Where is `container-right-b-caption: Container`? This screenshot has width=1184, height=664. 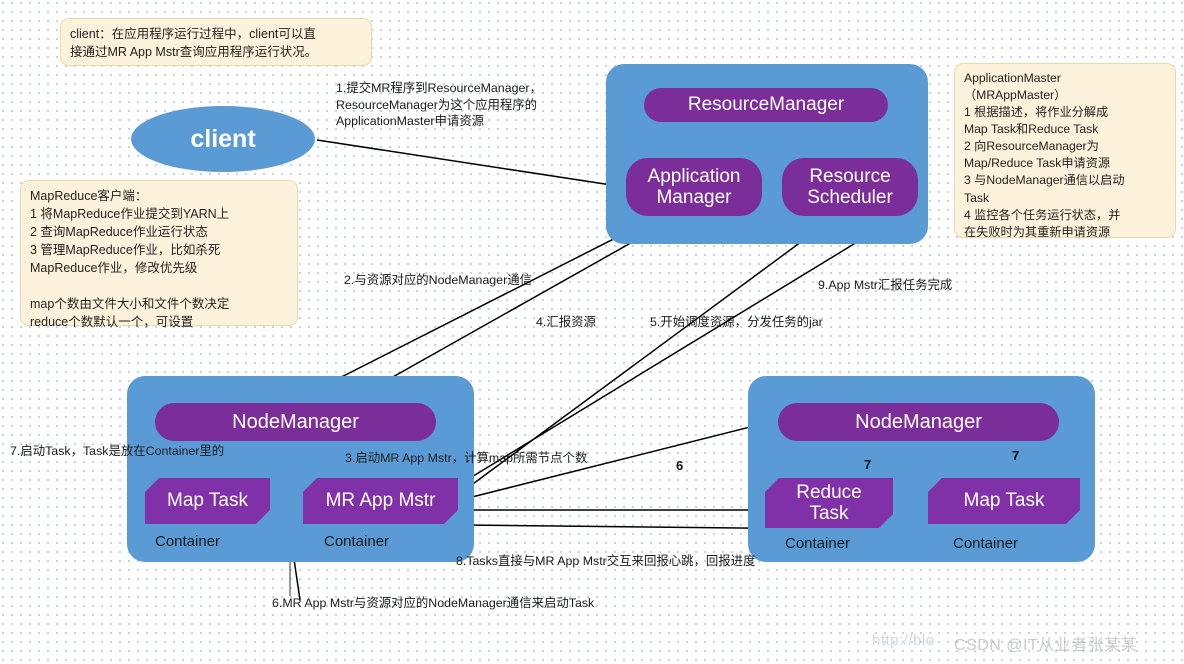 container-right-b-caption: Container is located at coordinates (986, 543).